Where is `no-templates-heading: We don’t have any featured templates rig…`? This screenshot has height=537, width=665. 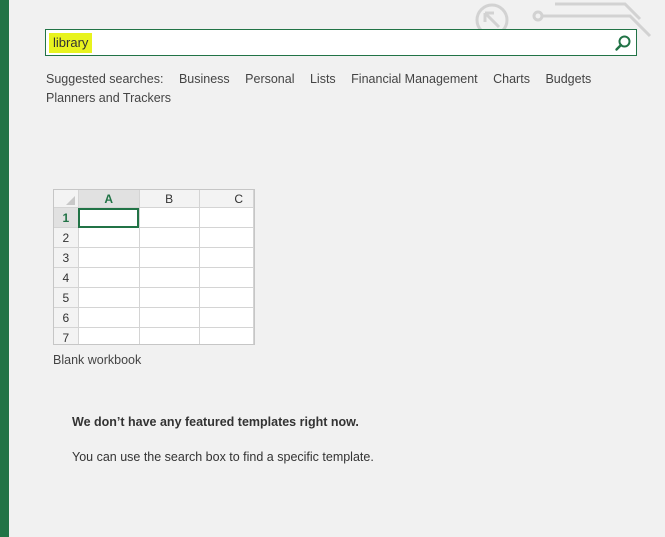
no-templates-heading: We don’t have any featured templates rig… is located at coordinates (215, 422).